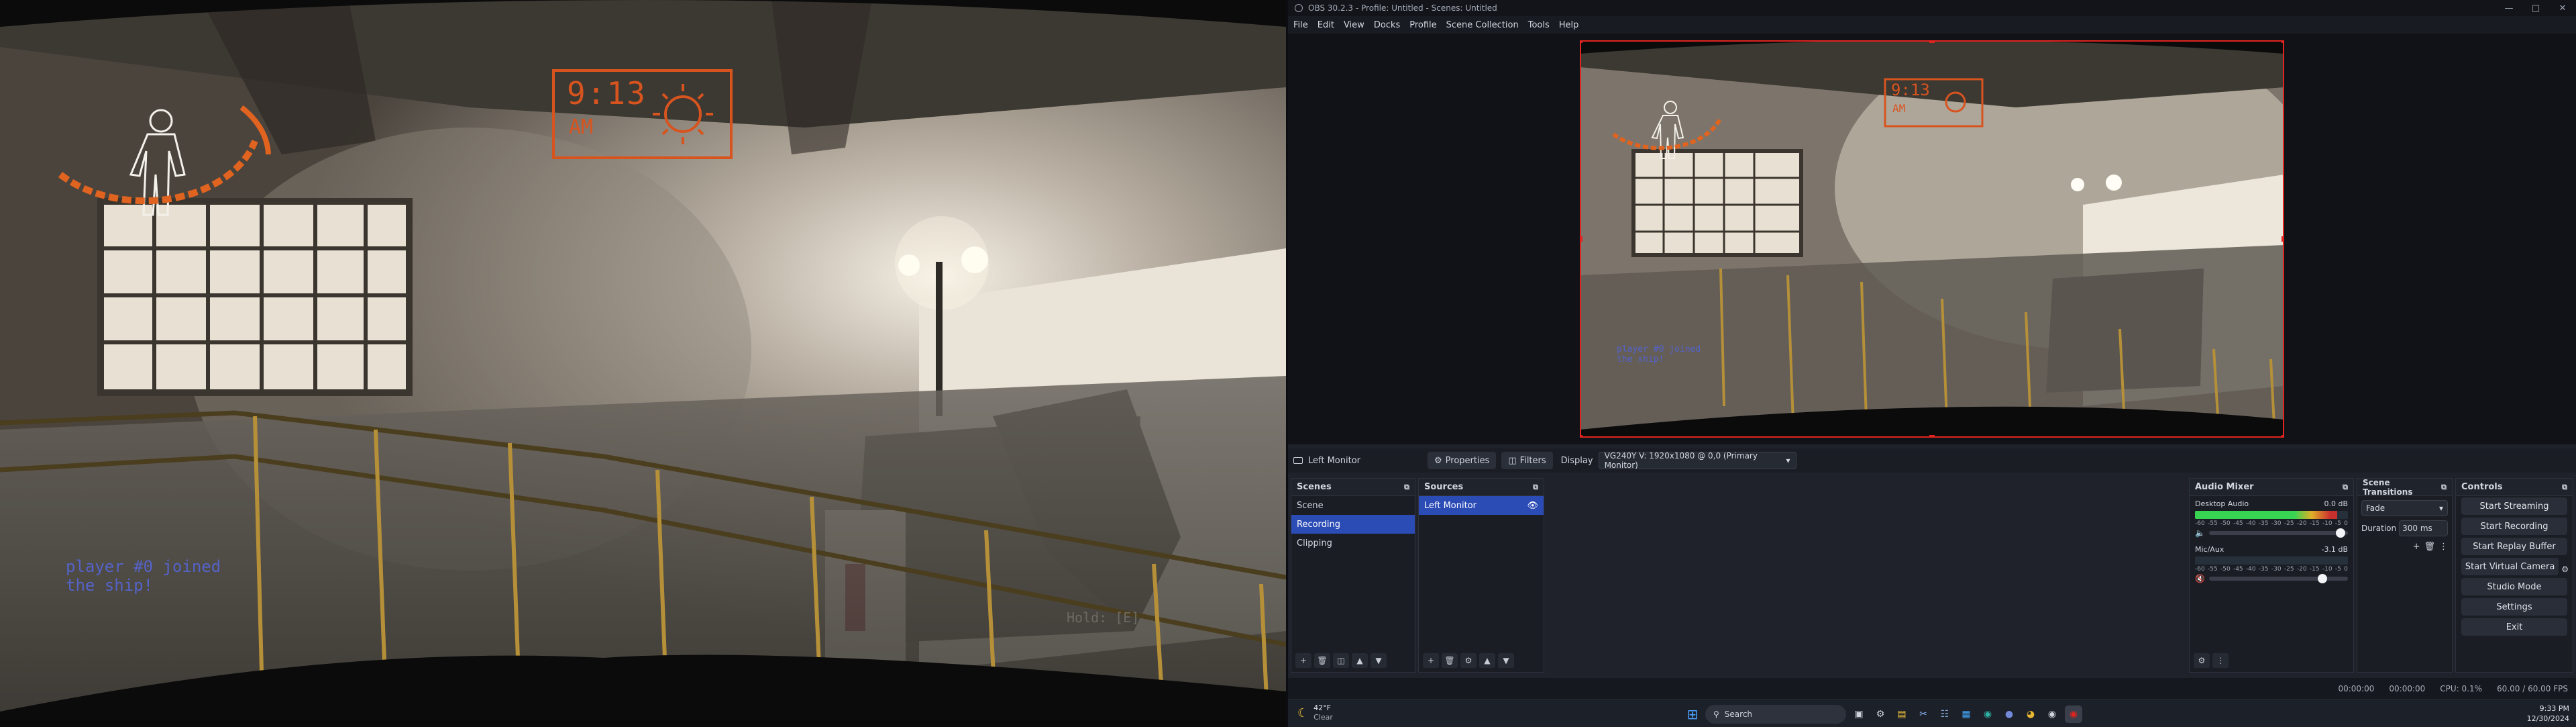 This screenshot has height=727, width=2576. What do you see at coordinates (2327, 570) in the screenshot?
I see `scale-tick: -10` at bounding box center [2327, 570].